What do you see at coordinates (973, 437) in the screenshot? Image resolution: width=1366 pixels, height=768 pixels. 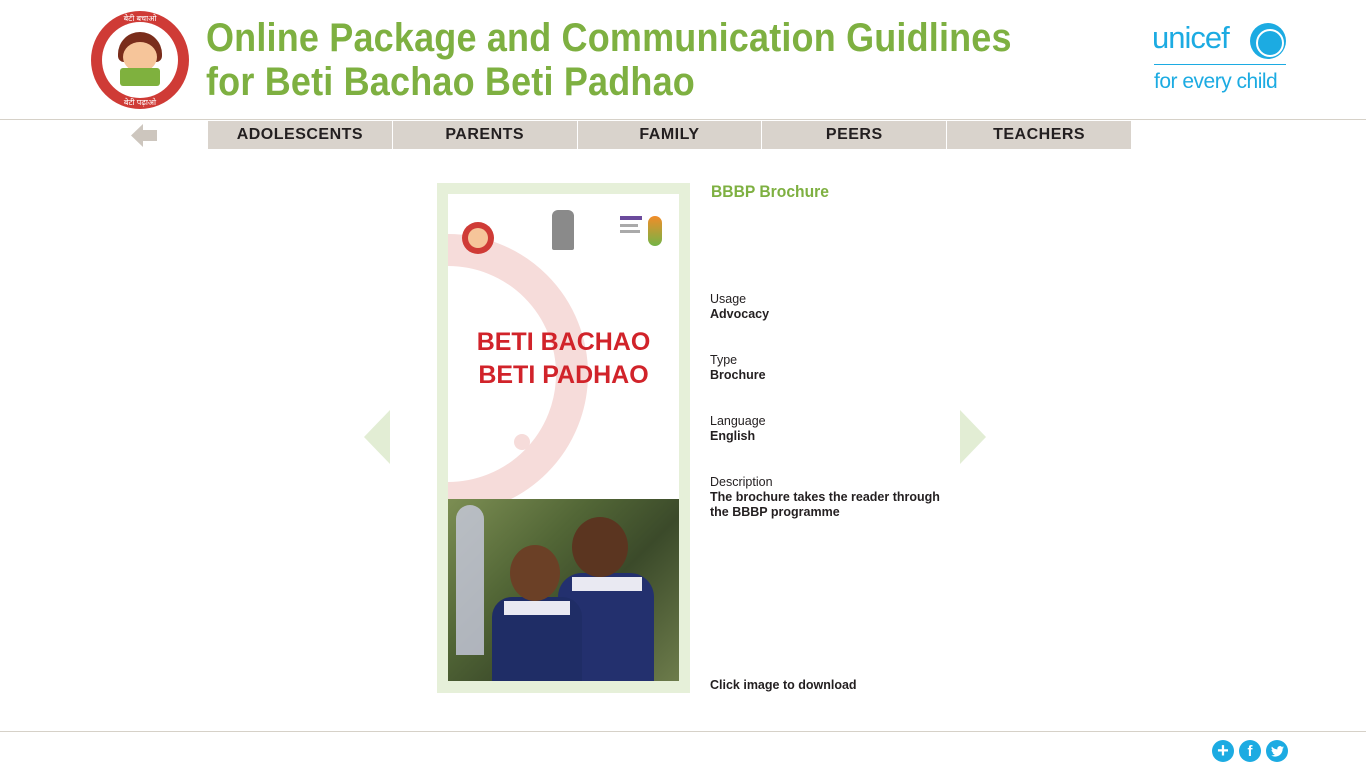 I see `triangle-right-icon` at bounding box center [973, 437].